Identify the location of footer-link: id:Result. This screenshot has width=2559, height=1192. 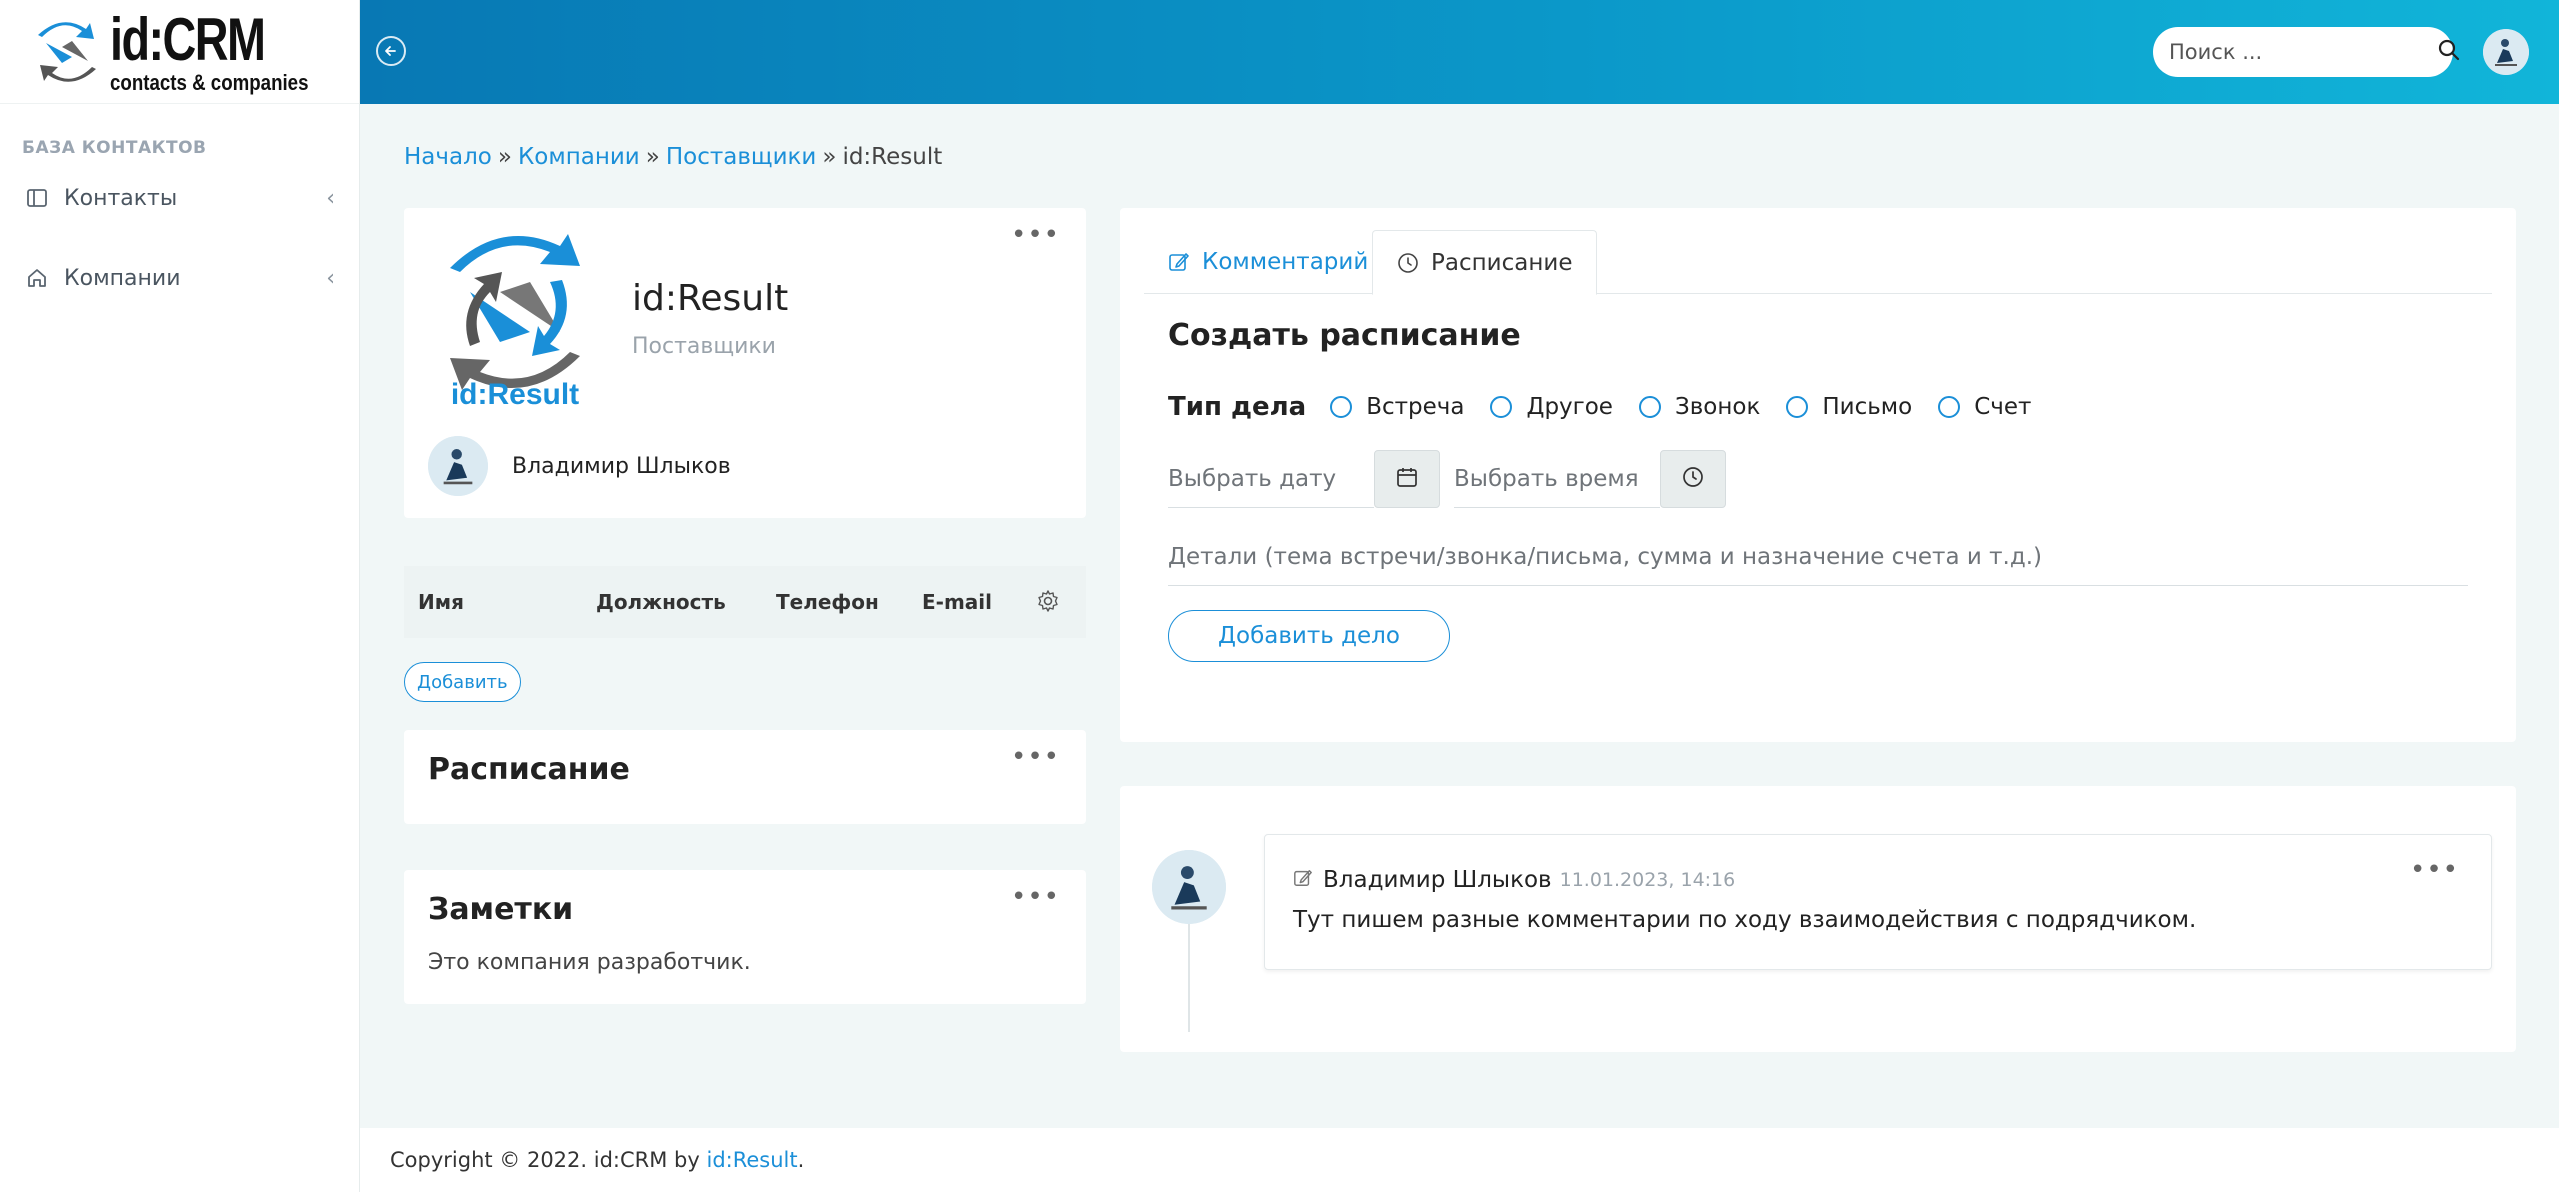
(752, 1160).